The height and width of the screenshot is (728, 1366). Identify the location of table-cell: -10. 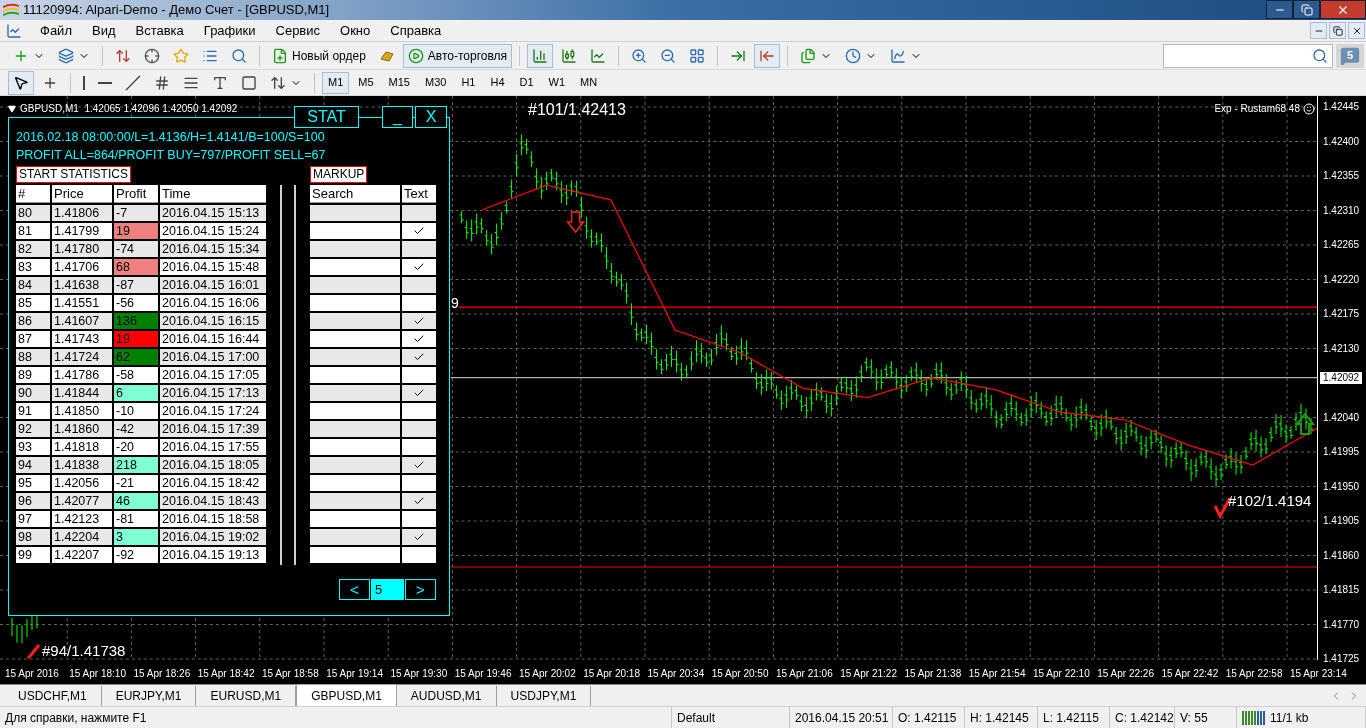
(136, 411).